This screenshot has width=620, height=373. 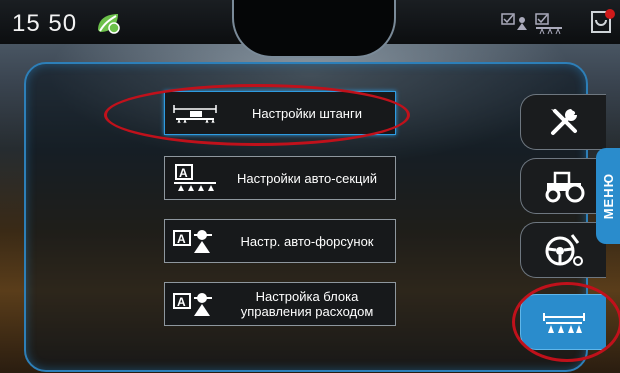 I want to click on highlight-oval-boom, so click(x=257, y=115).